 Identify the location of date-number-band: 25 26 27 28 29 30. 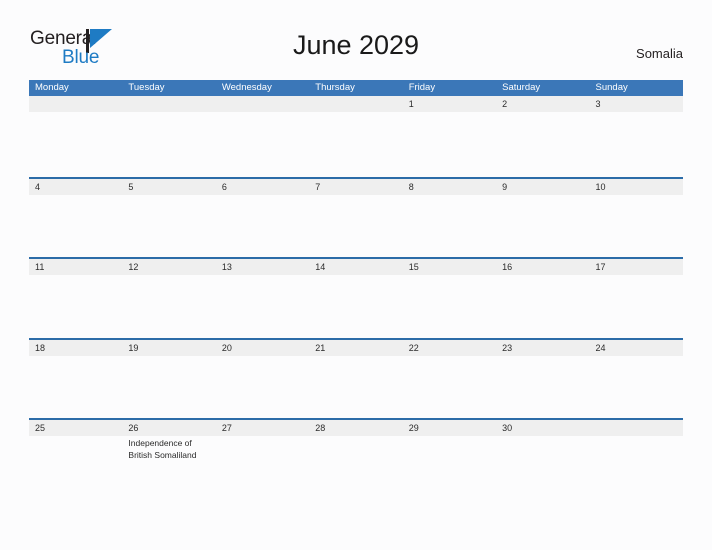
(356, 428).